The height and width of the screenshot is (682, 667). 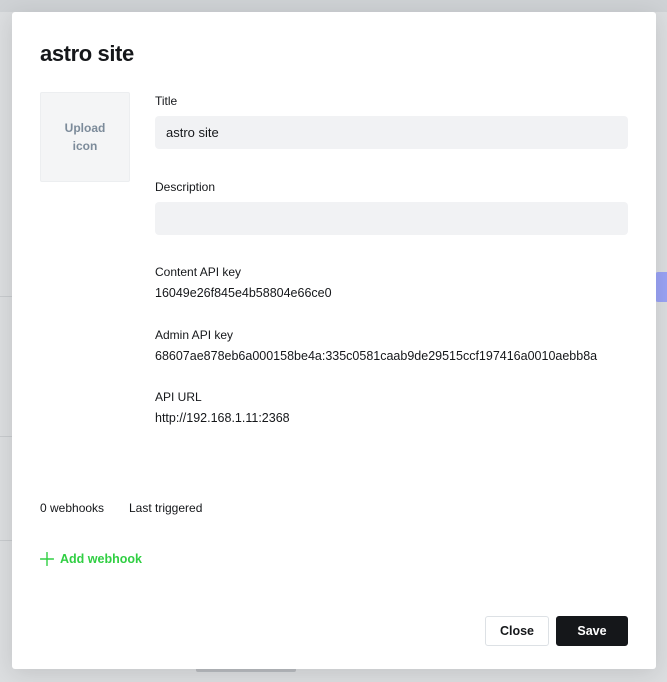 I want to click on webhooks-count: 0 webhooks, so click(x=72, y=508).